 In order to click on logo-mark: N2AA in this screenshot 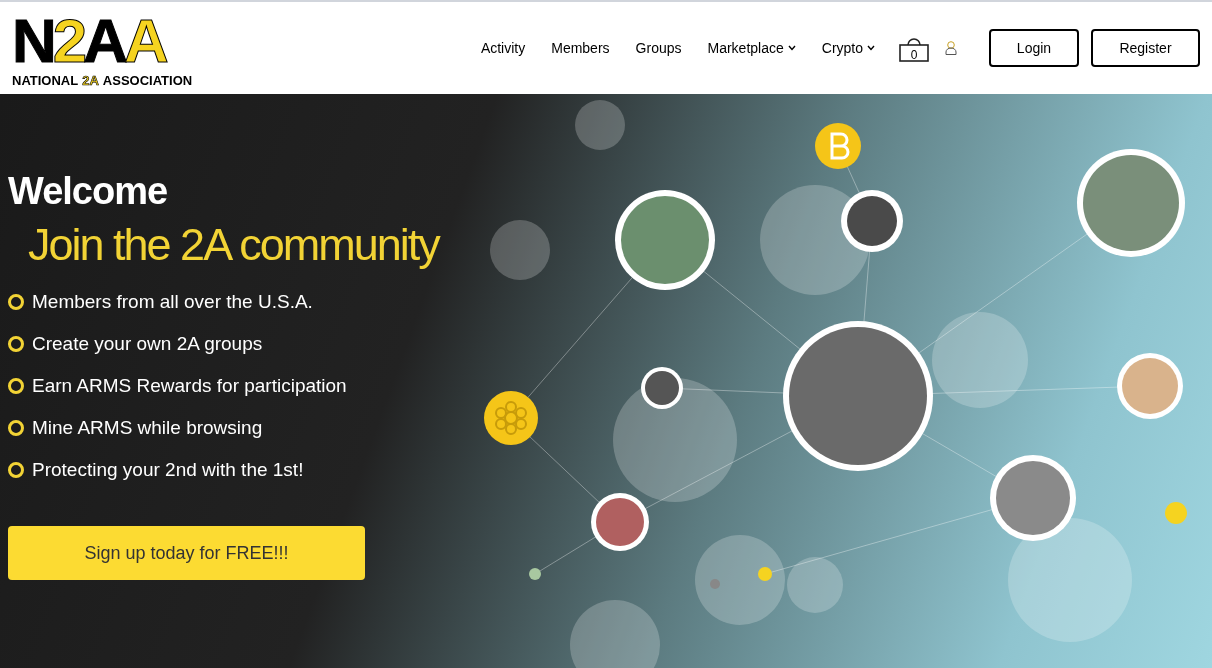, I will do `click(89, 39)`.